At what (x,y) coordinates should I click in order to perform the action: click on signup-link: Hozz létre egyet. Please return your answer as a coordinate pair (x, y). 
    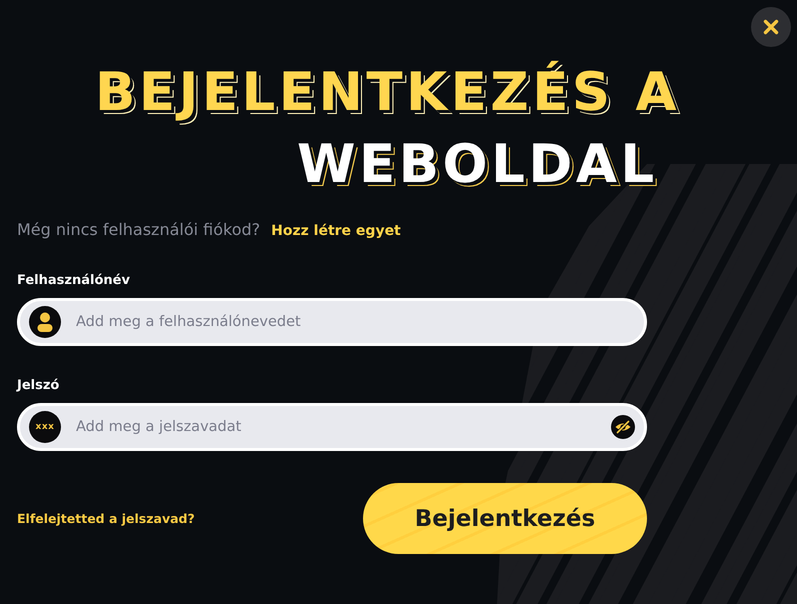
    Looking at the image, I should click on (336, 231).